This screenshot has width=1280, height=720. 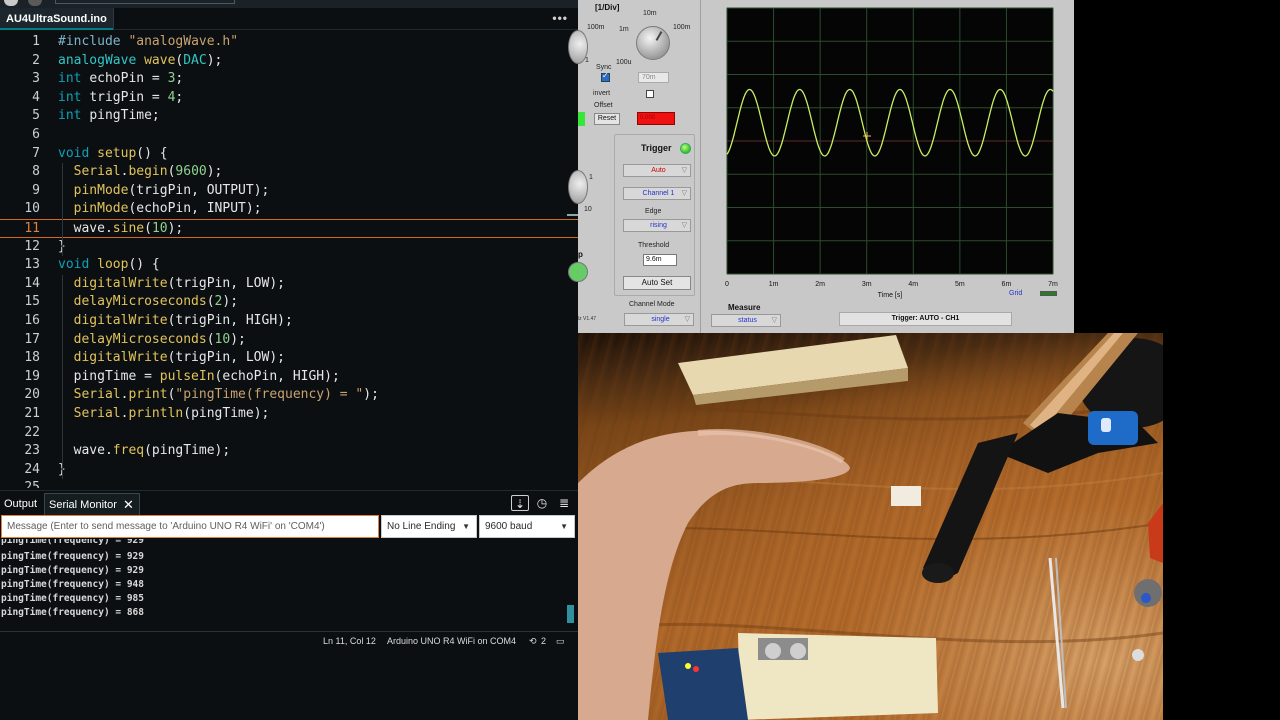 I want to click on code-line: 17 delayMicroseconds(10);, so click(x=289, y=340).